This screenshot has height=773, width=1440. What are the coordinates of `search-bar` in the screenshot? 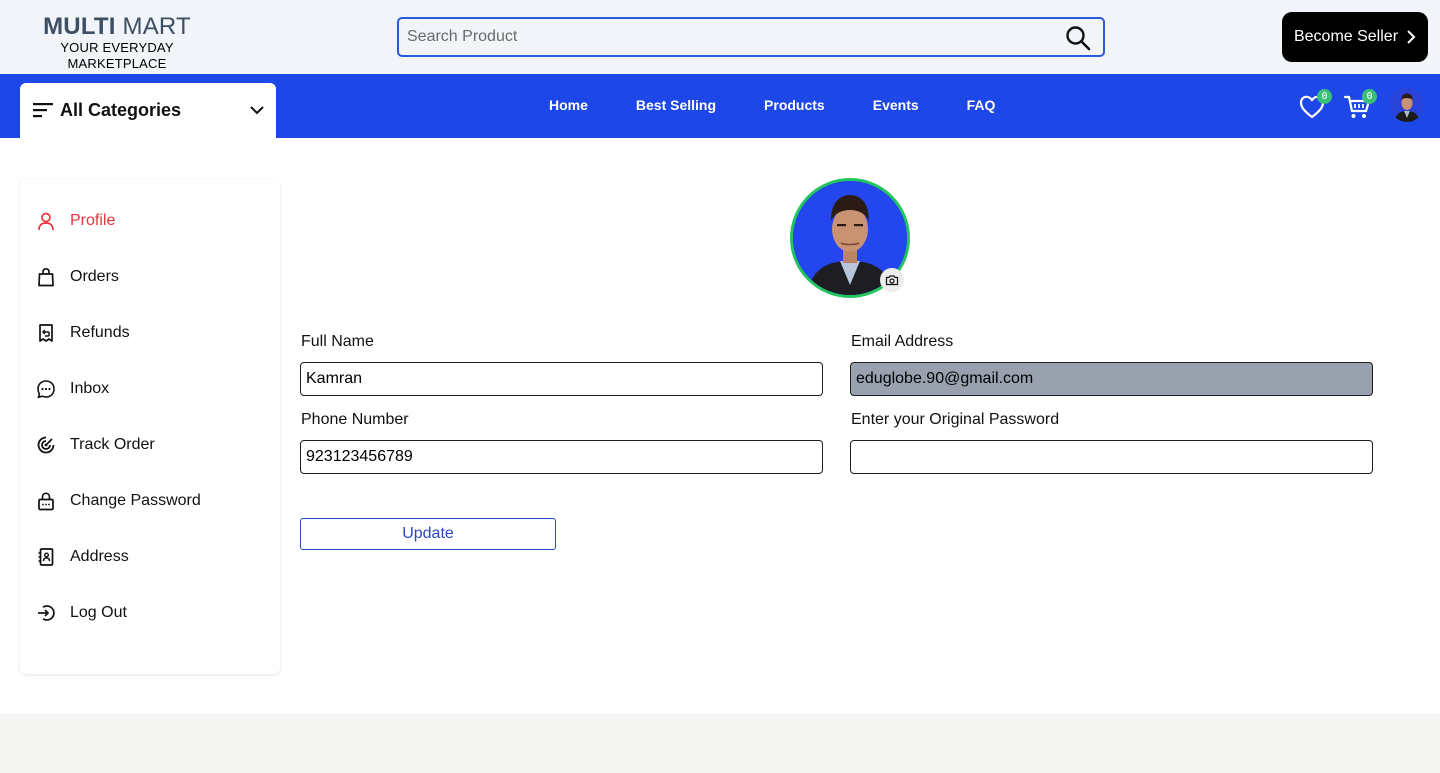 It's located at (751, 37).